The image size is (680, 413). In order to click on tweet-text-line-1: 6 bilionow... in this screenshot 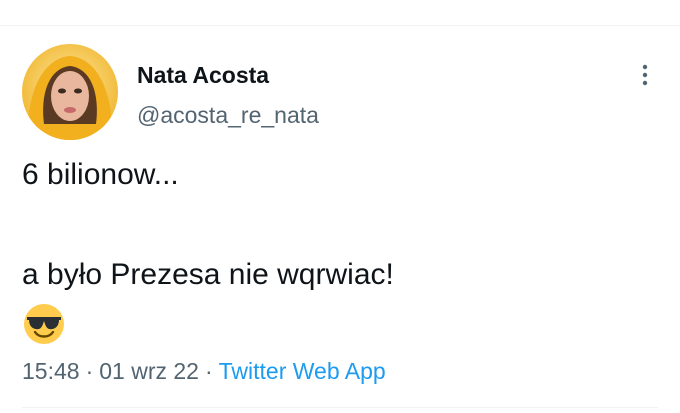, I will do `click(100, 174)`.